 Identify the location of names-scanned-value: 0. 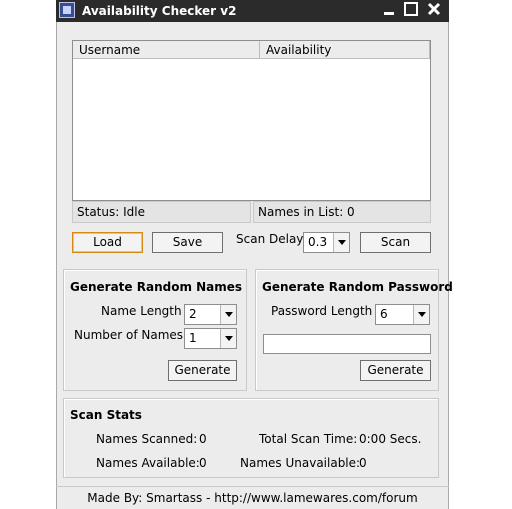
(203, 439).